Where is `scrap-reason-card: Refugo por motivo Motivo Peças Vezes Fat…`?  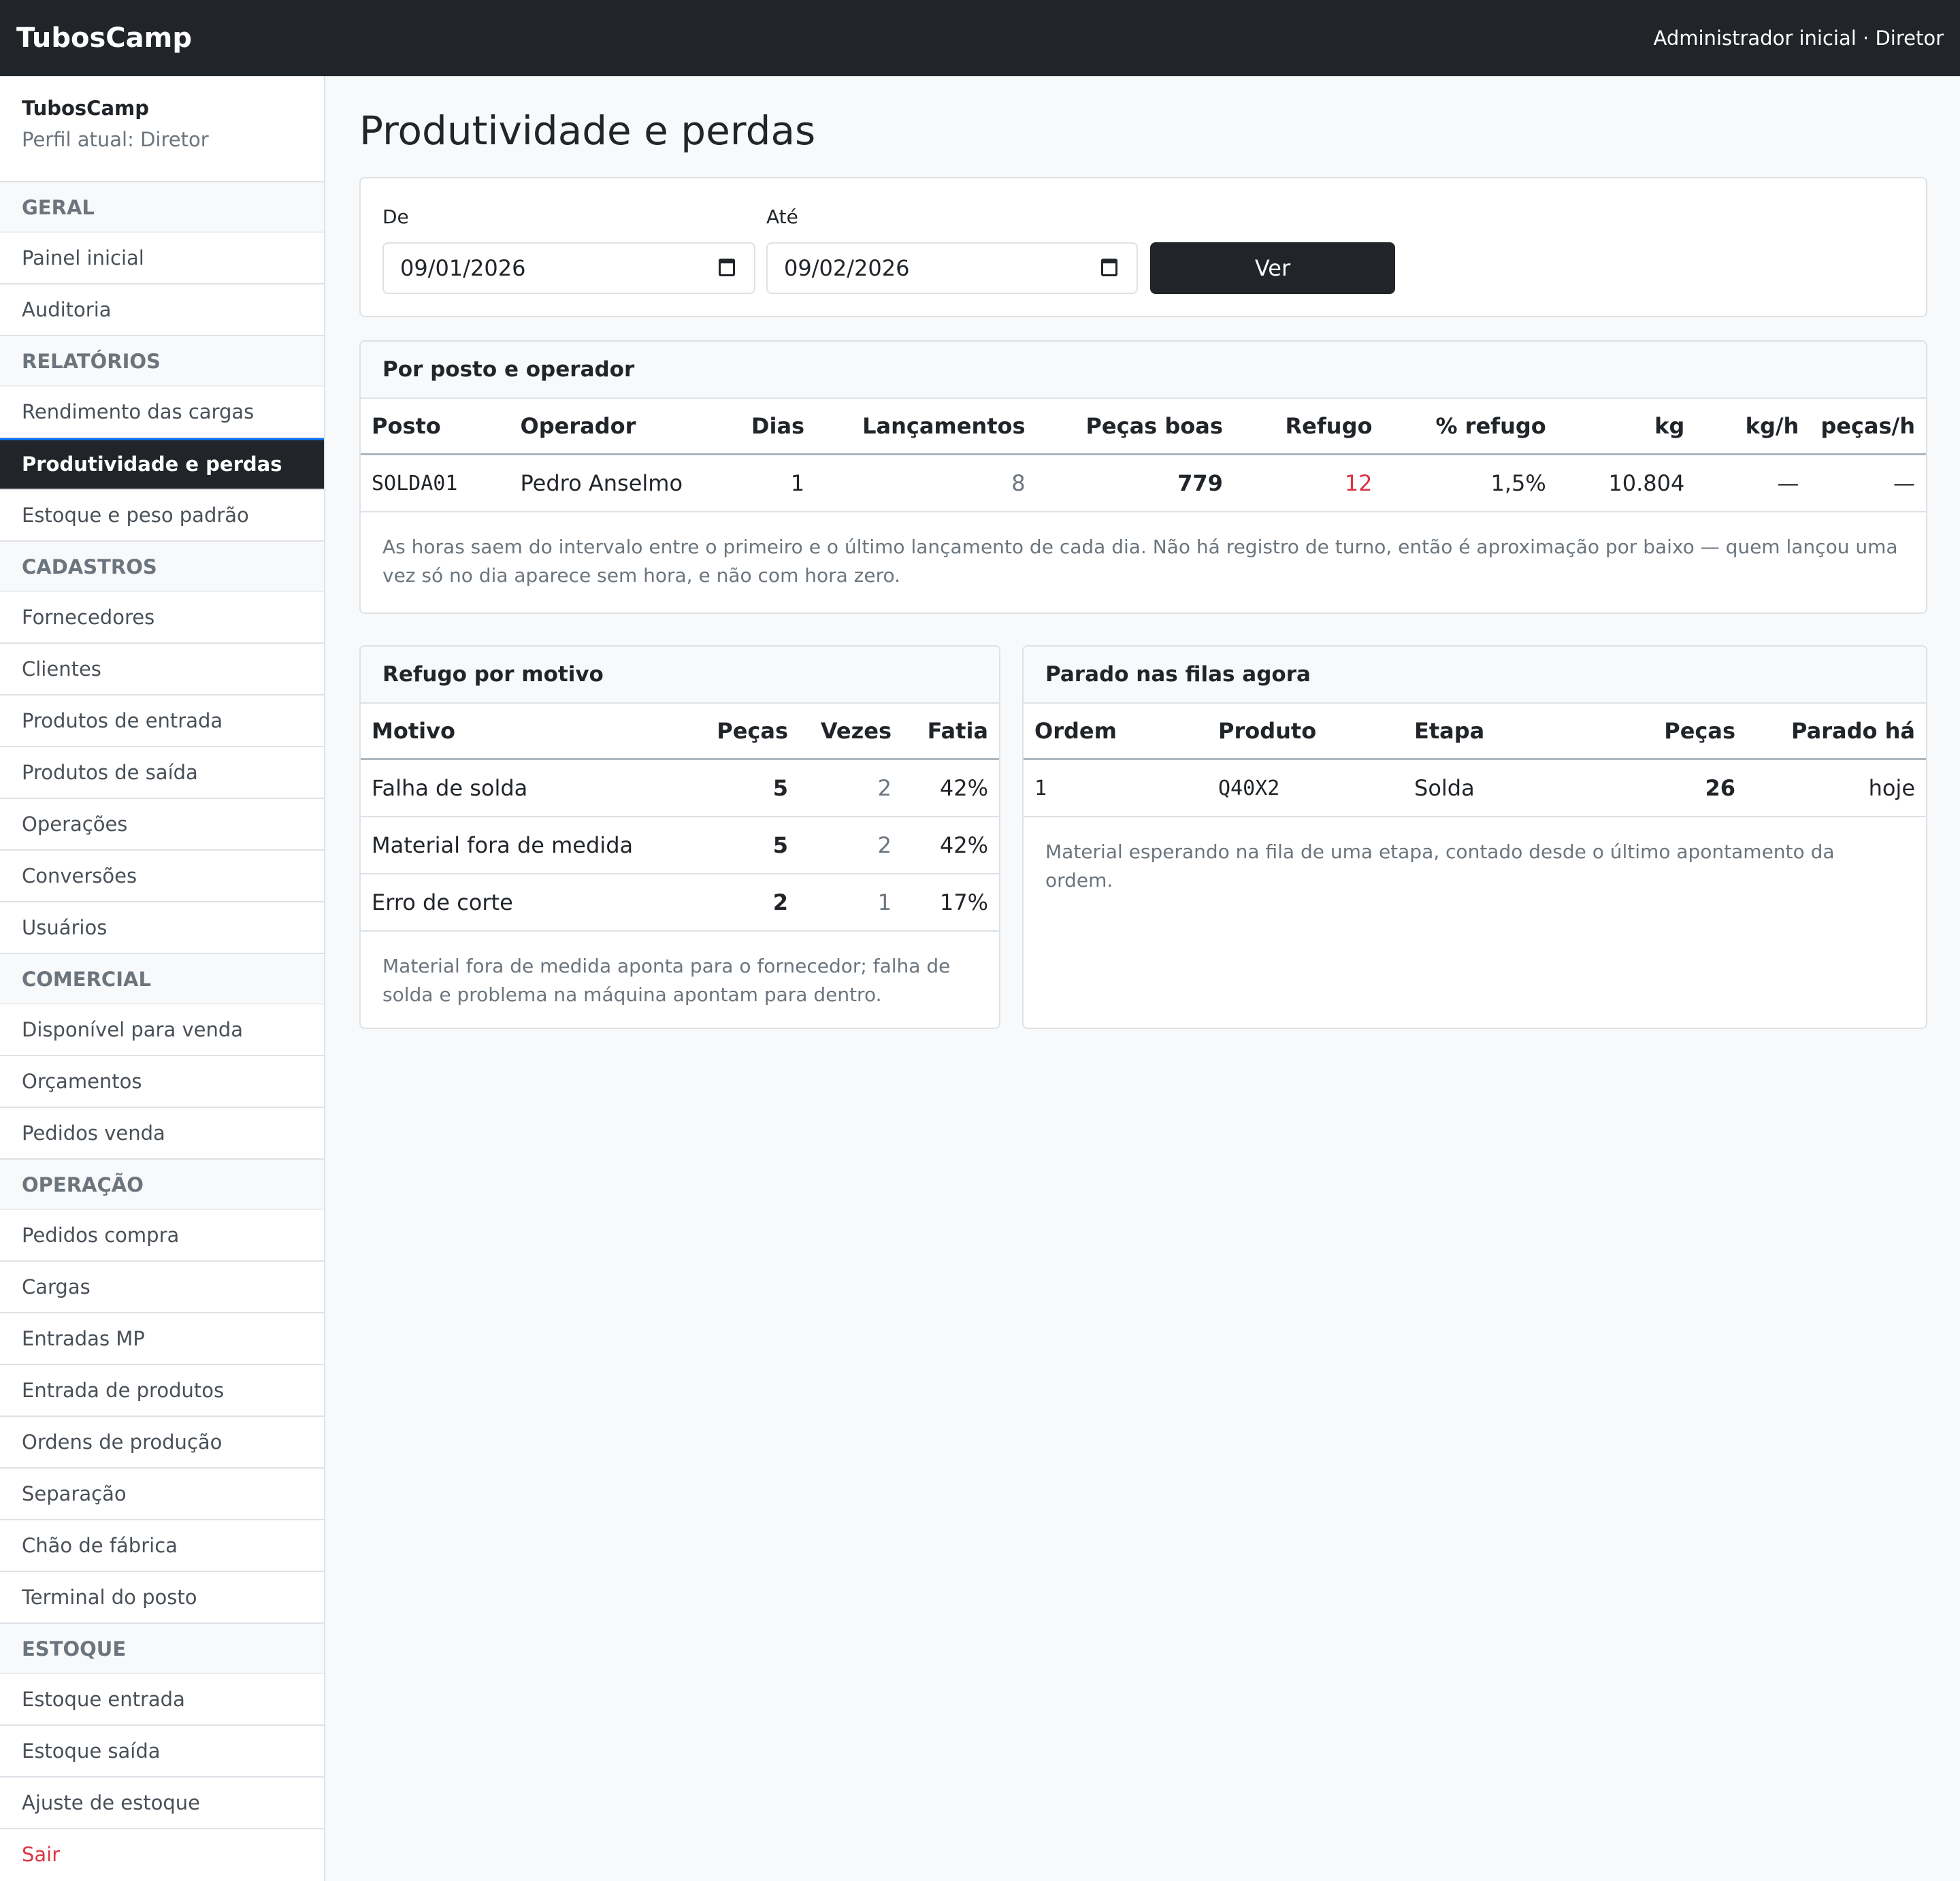
scrap-reason-card: Refugo por motivo Motivo Peças Vezes Fat… is located at coordinates (679, 837).